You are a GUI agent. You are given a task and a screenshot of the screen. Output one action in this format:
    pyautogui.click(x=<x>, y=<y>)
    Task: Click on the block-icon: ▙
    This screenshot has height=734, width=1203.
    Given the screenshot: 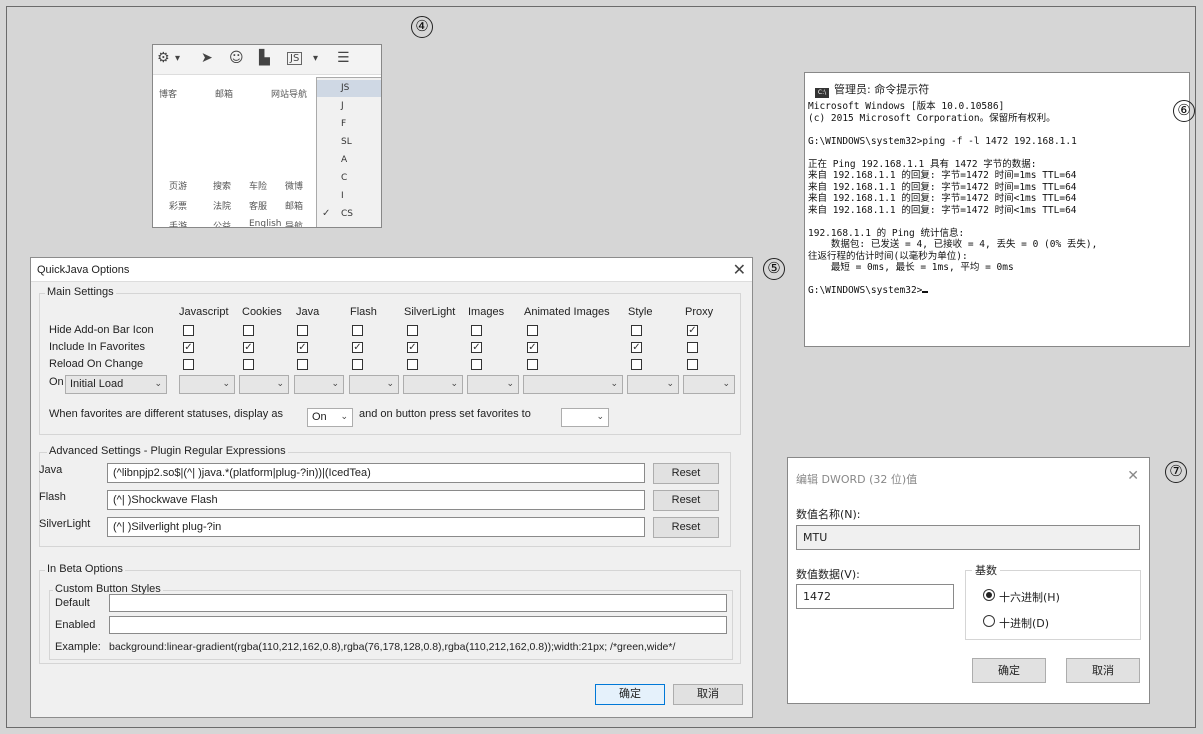 What is the action you would take?
    pyautogui.click(x=264, y=58)
    